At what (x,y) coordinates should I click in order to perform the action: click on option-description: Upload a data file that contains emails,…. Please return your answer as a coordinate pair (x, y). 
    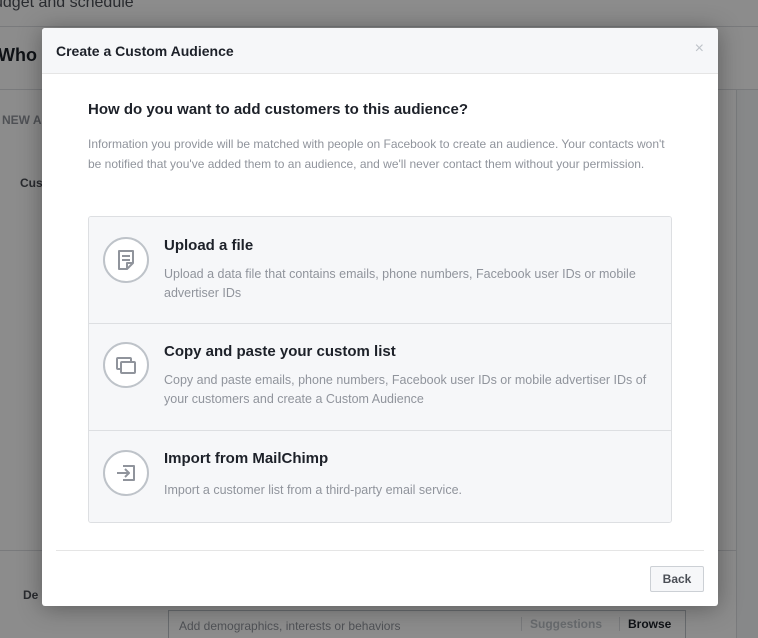
    Looking at the image, I should click on (400, 283).